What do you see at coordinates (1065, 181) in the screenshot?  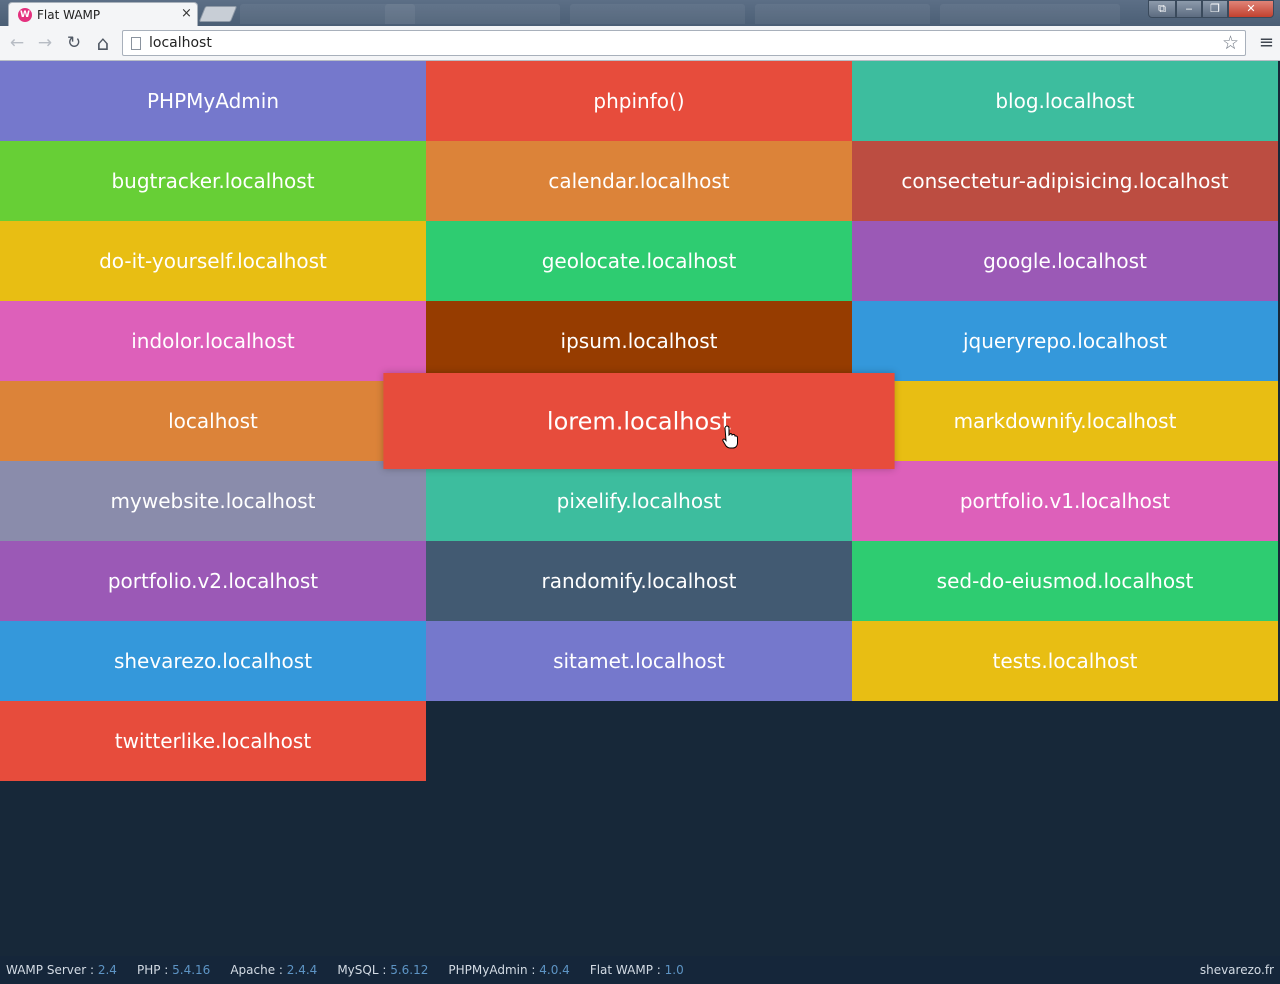 I see `vhost-tile: consectetur-adipisicing.localhost` at bounding box center [1065, 181].